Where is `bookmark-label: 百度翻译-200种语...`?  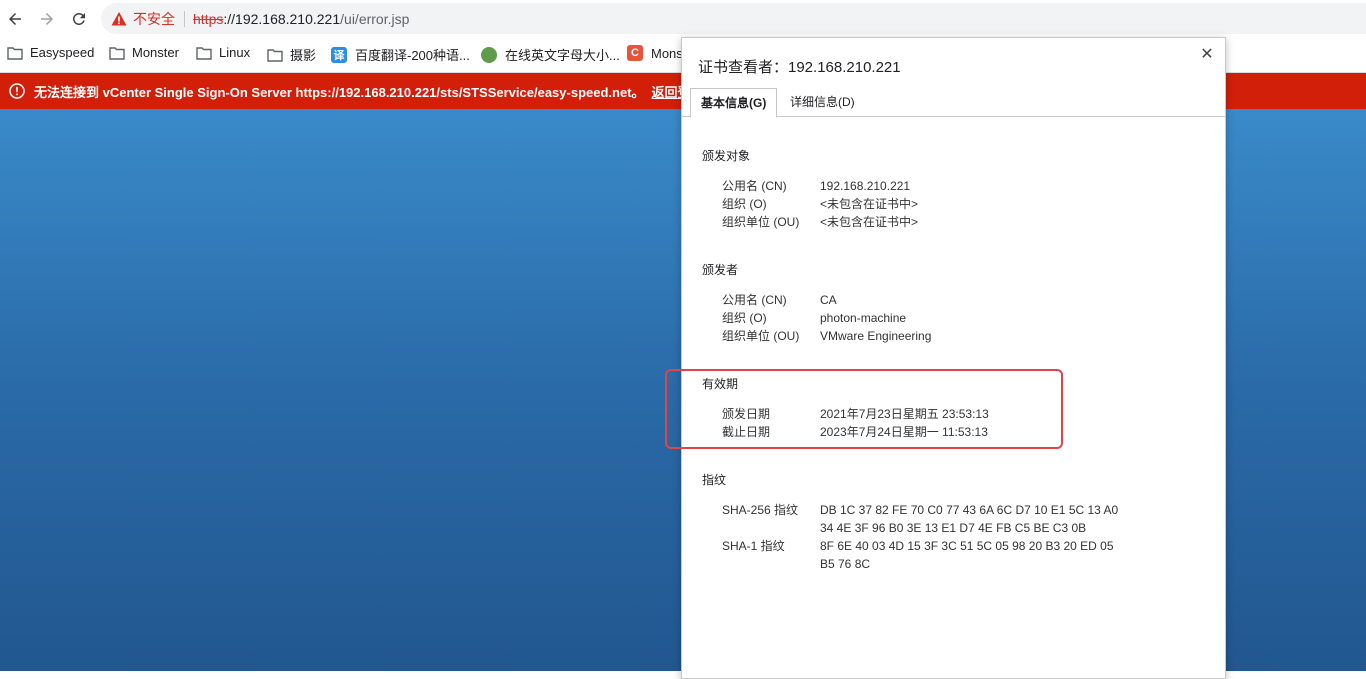 bookmark-label: 百度翻译-200种语... is located at coordinates (412, 55).